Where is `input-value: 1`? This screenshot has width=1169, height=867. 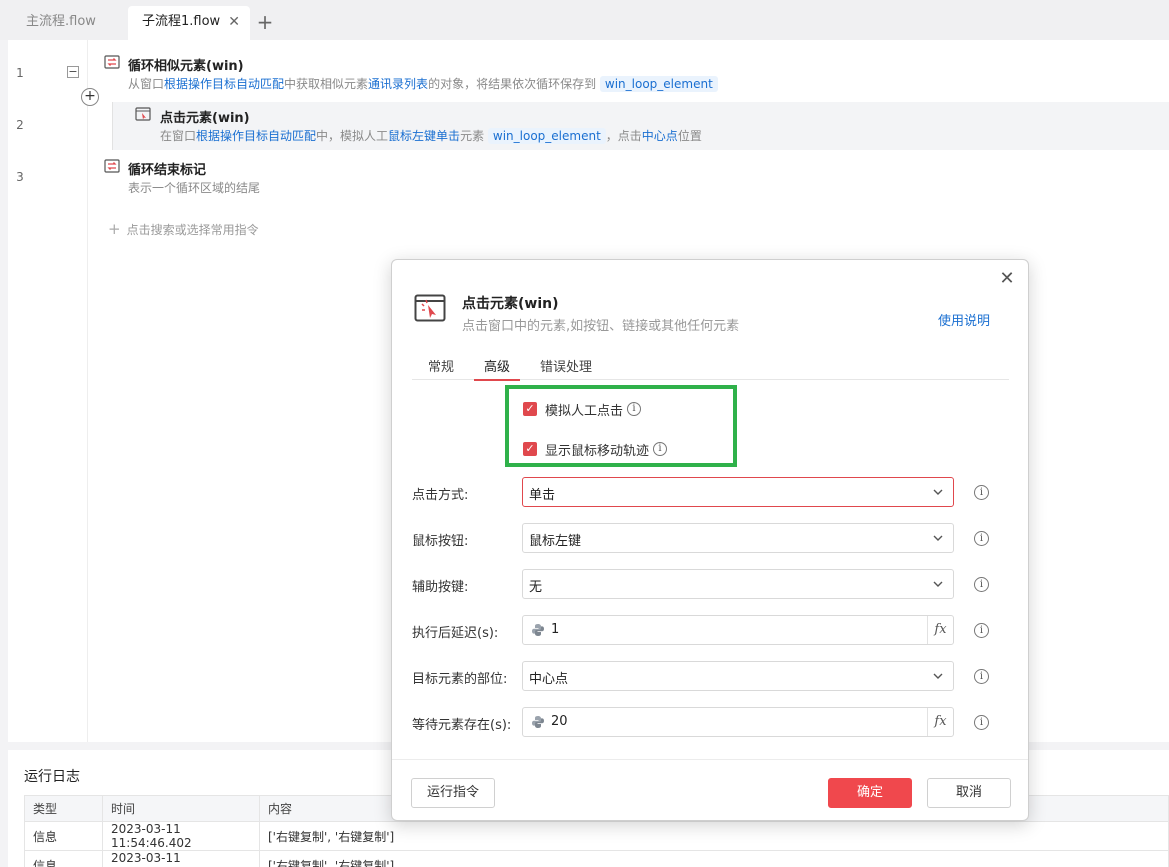
input-value: 1 is located at coordinates (555, 629).